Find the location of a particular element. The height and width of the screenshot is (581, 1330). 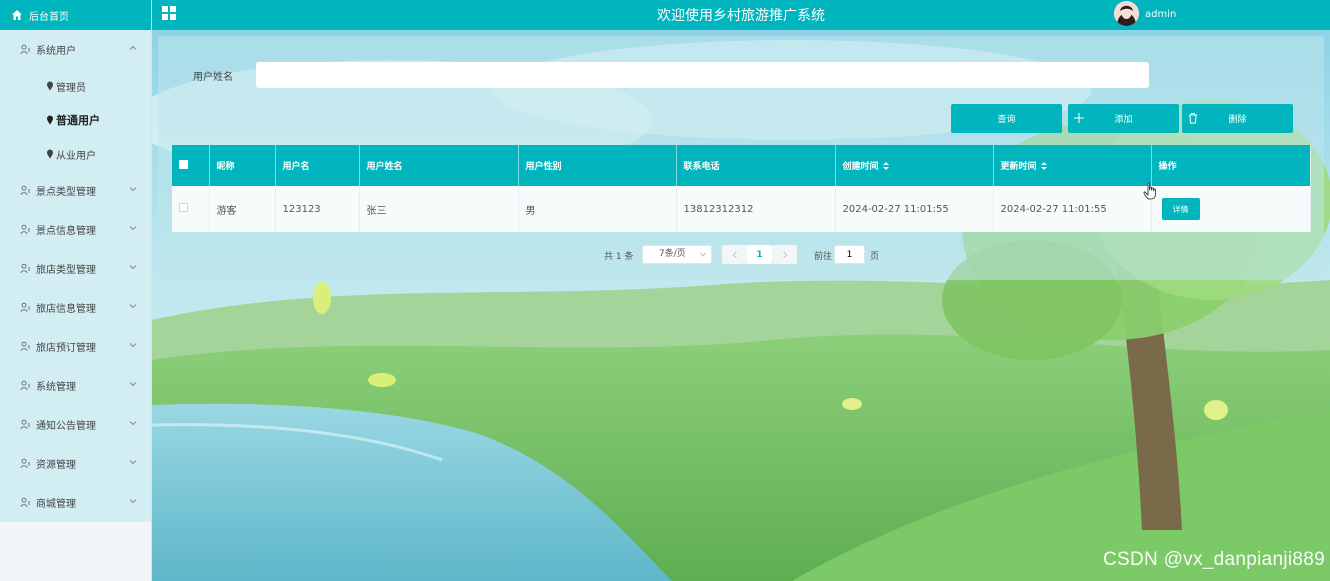

prev-page-button is located at coordinates (734, 254).